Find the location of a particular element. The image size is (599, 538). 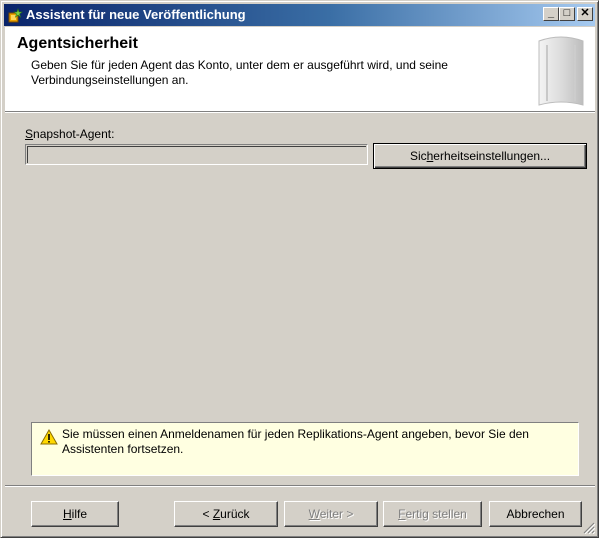

security-button-pre: Sic is located at coordinates (418, 156).